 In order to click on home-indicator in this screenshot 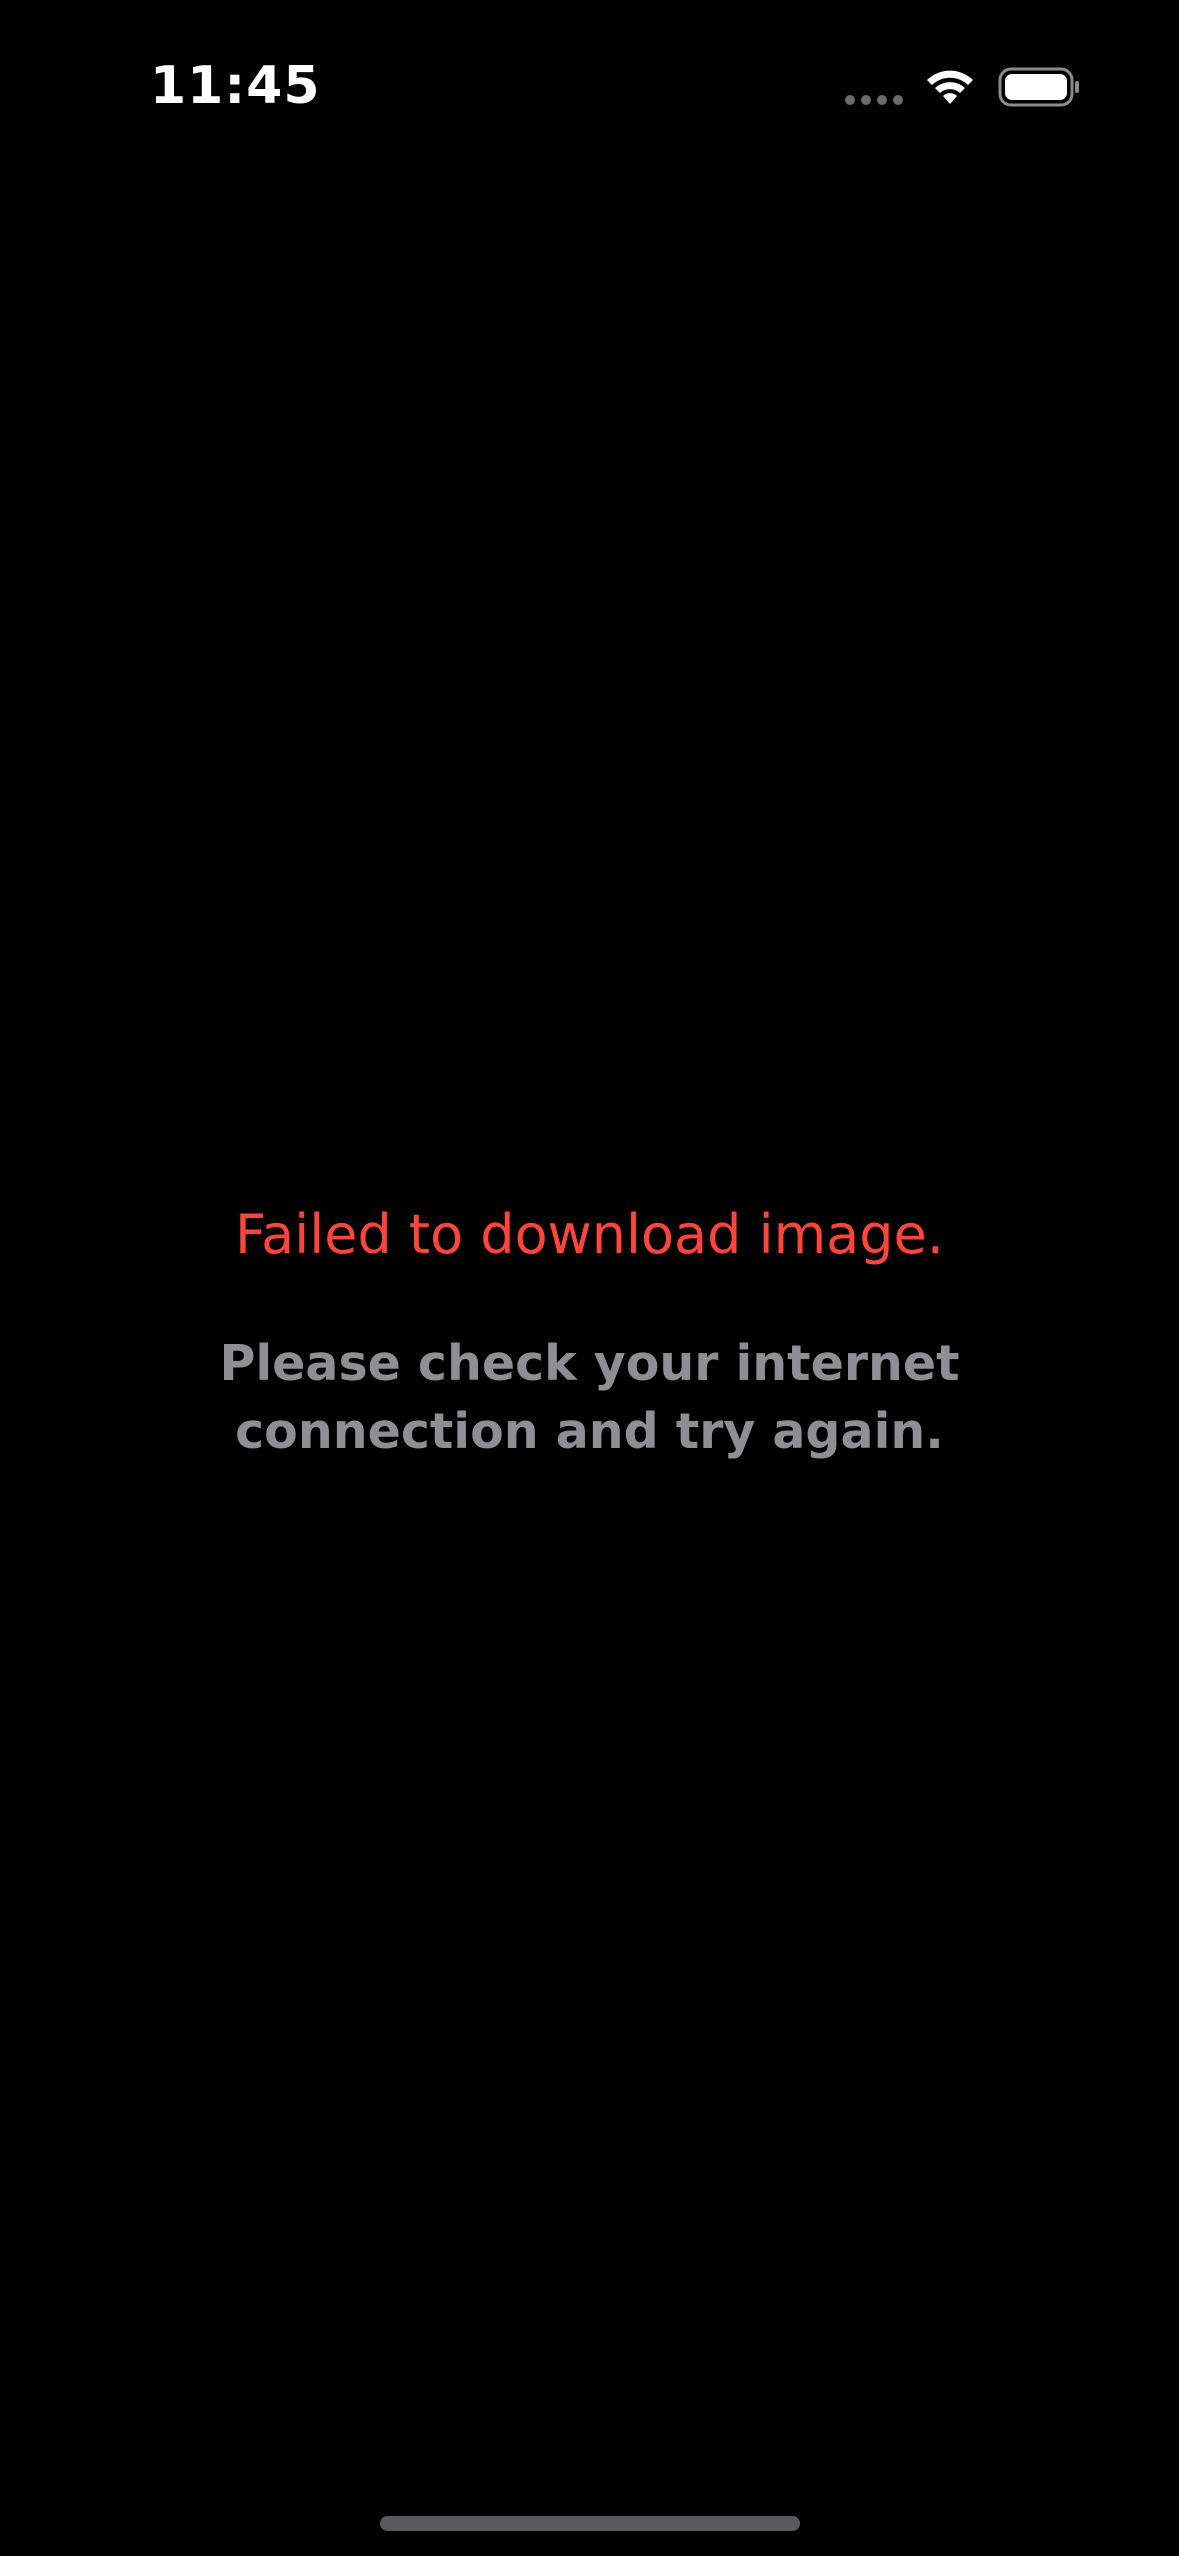, I will do `click(590, 2523)`.